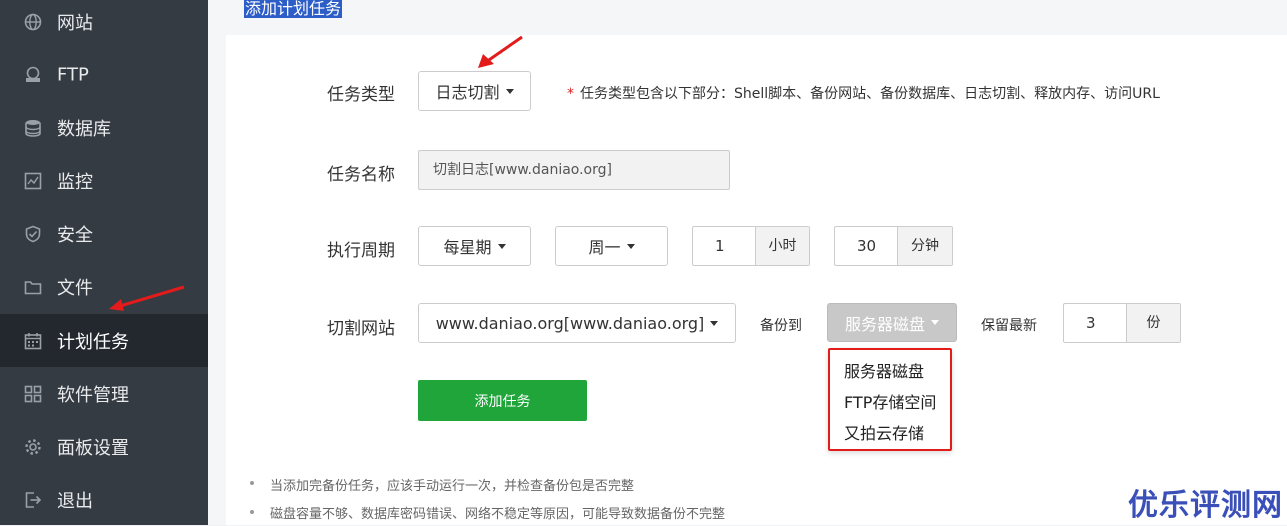  What do you see at coordinates (104, 180) in the screenshot?
I see `sidebar-item-monitor: 监控` at bounding box center [104, 180].